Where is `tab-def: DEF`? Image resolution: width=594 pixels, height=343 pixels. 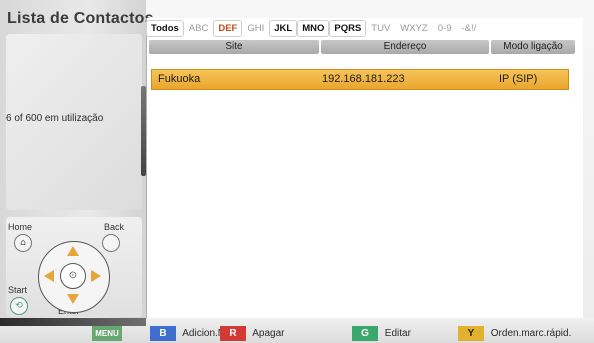
tab-def: DEF is located at coordinates (227, 28).